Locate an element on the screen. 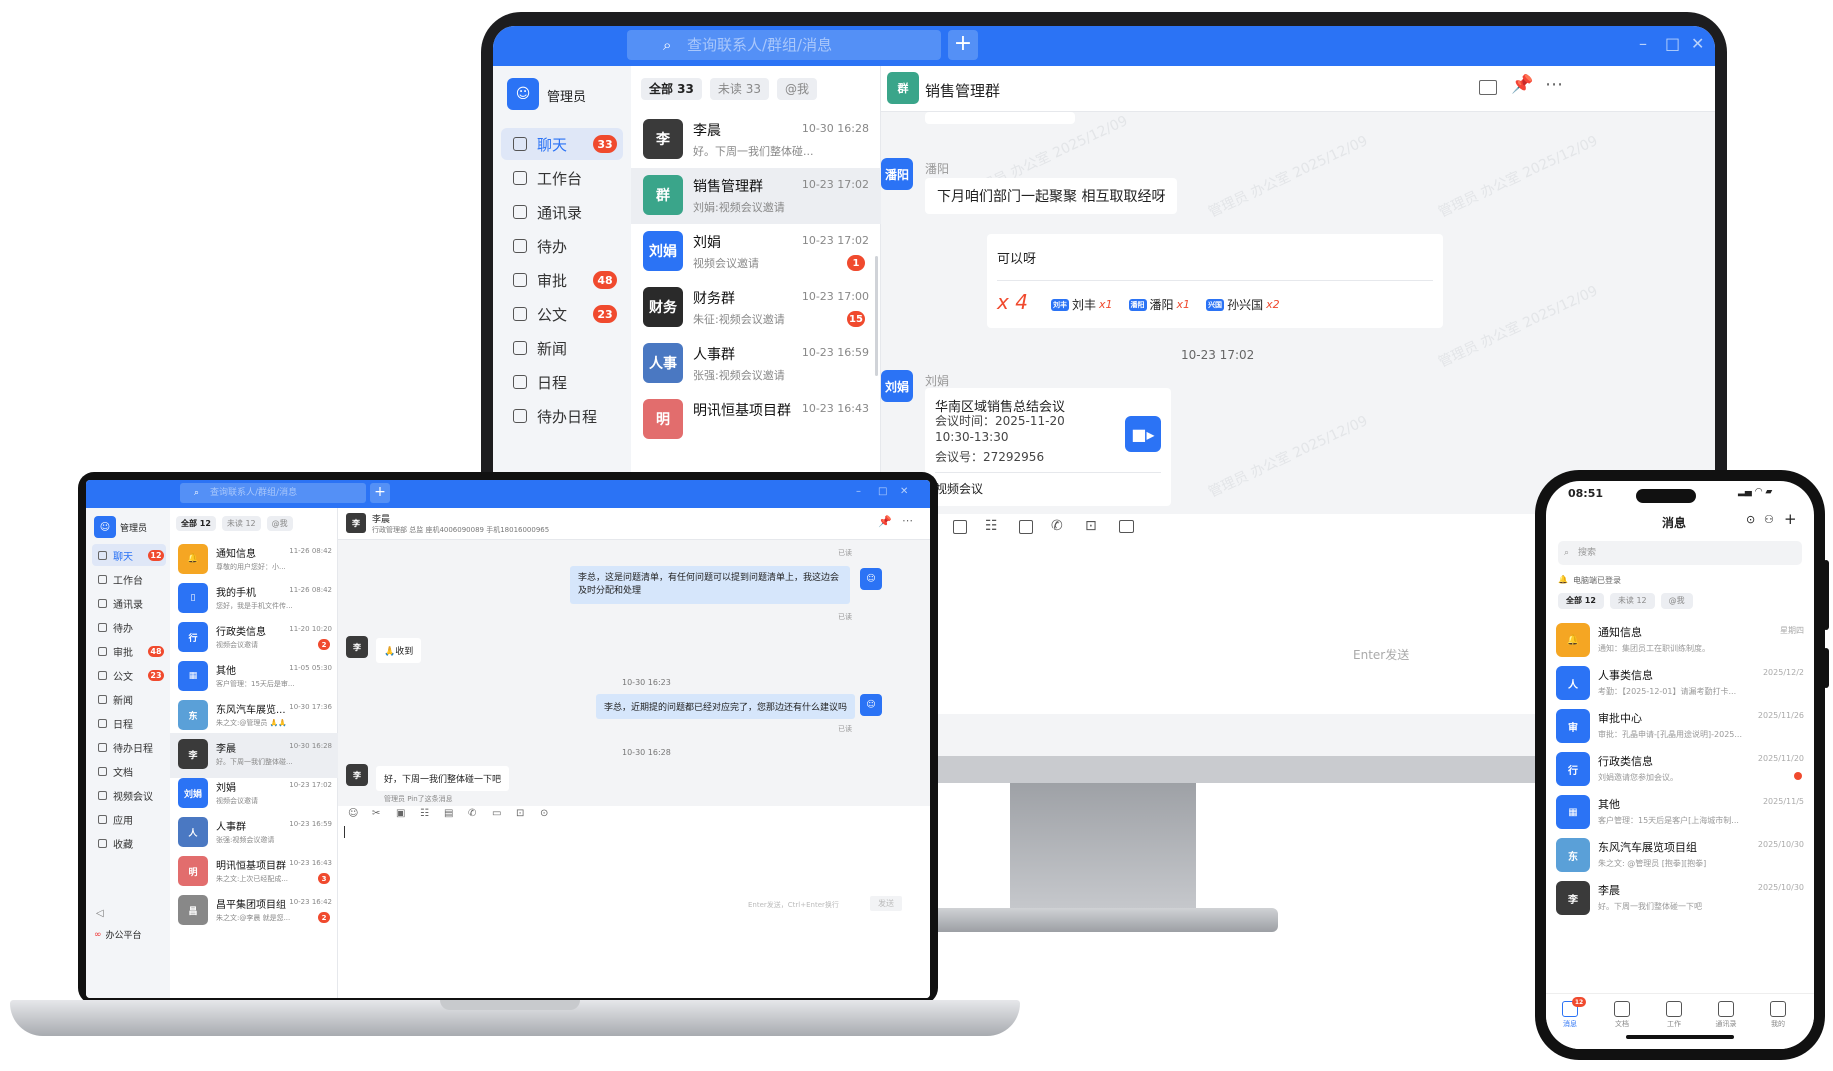  conversation-item: 刘娟 刘娟 10-23 17:02 视频会议邀请 1 is located at coordinates (756, 252).